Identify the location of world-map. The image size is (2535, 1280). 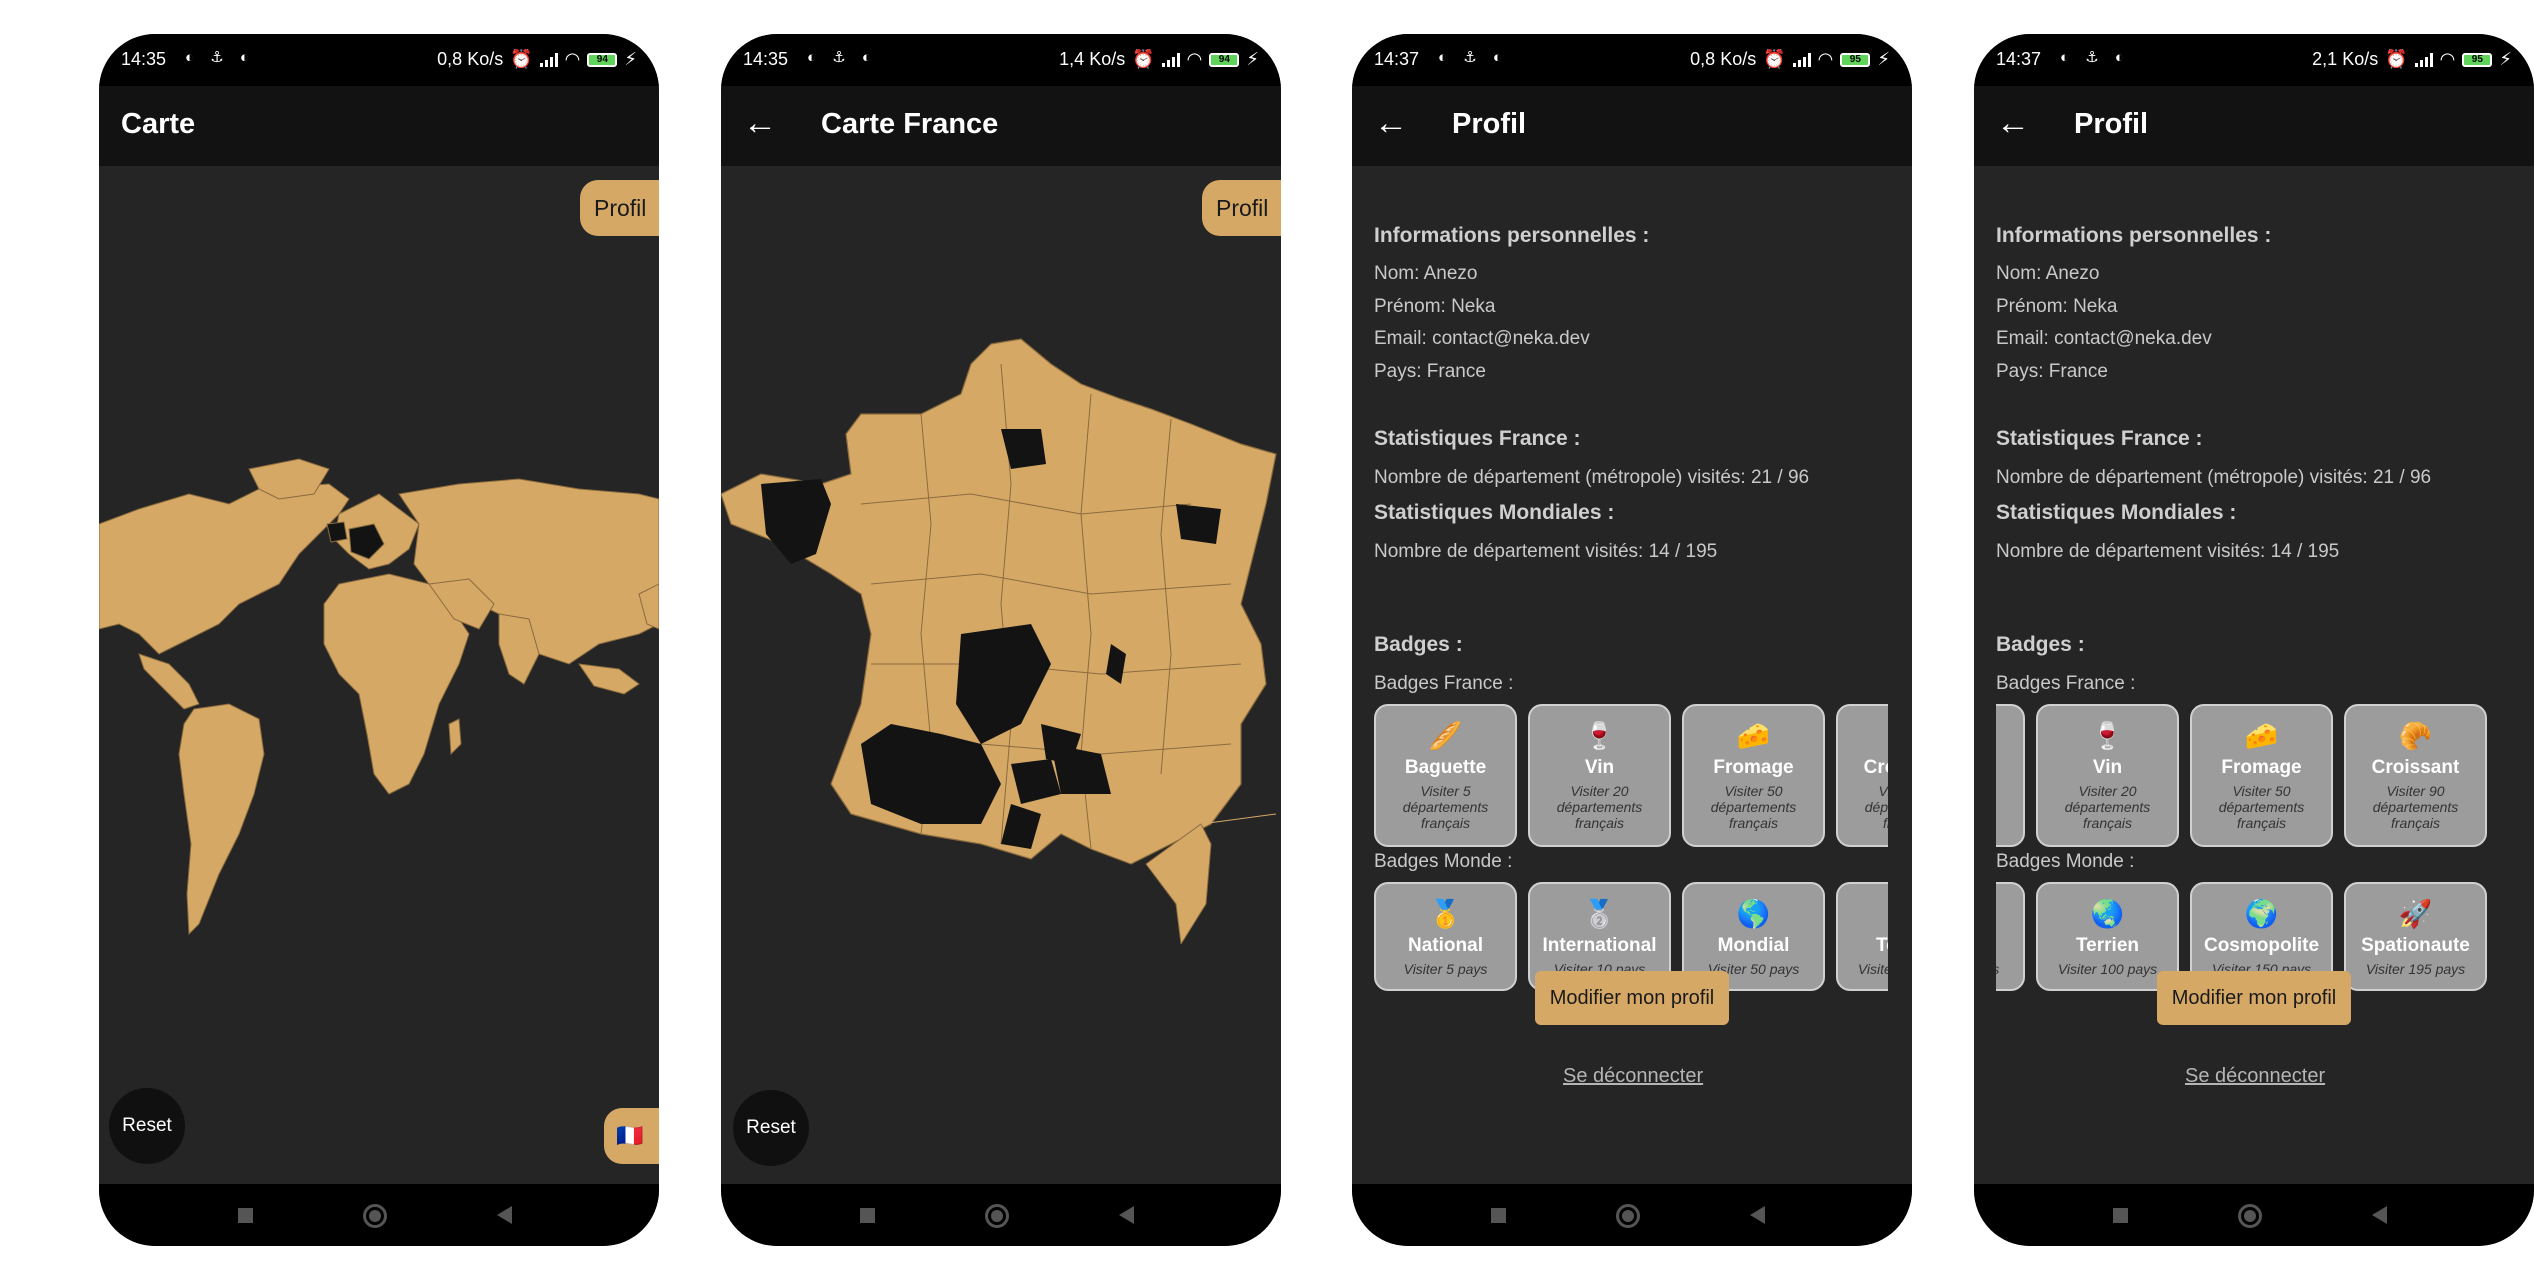
(379, 704).